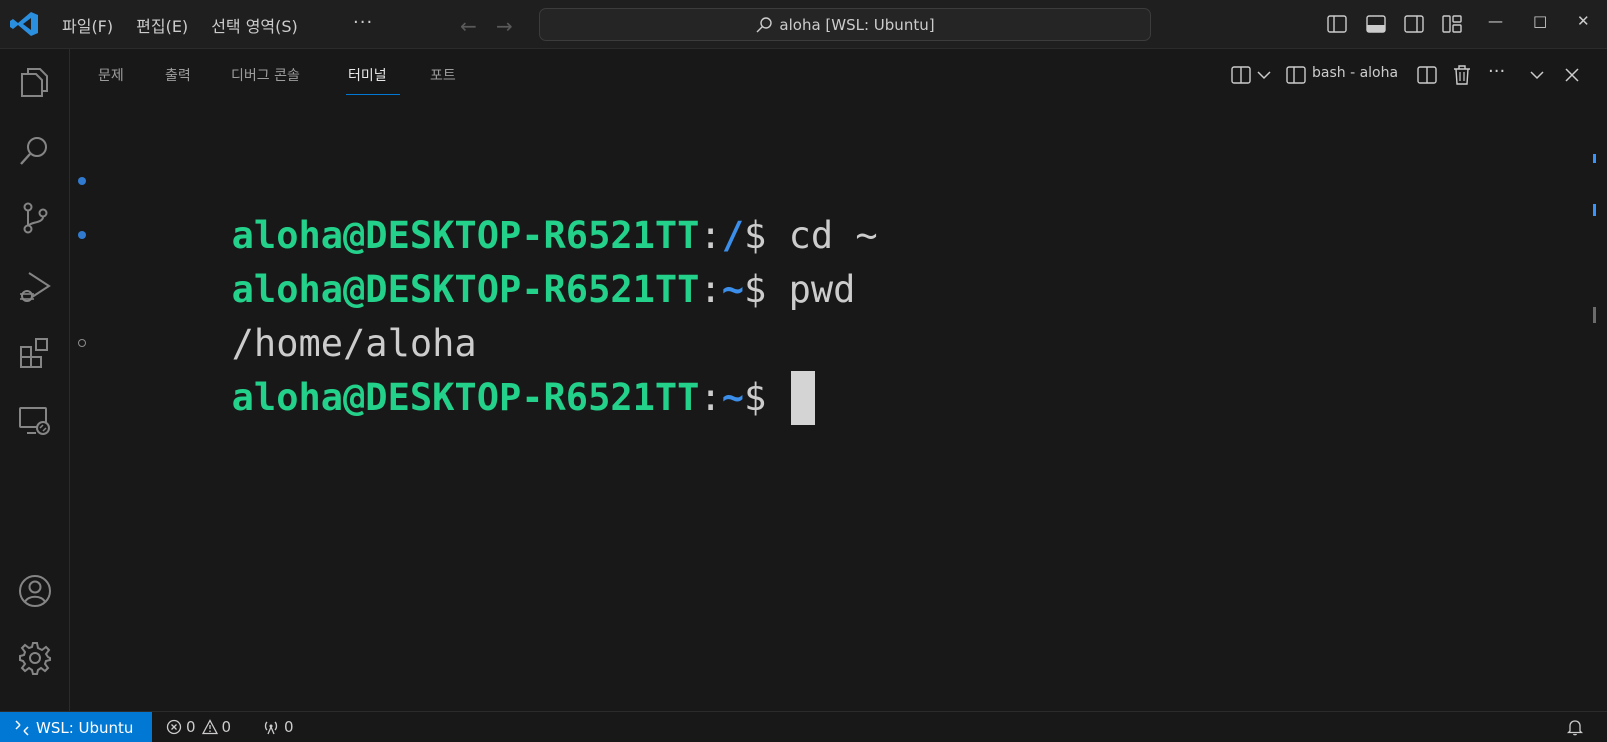  I want to click on ports-indicator: 0, so click(278, 727).